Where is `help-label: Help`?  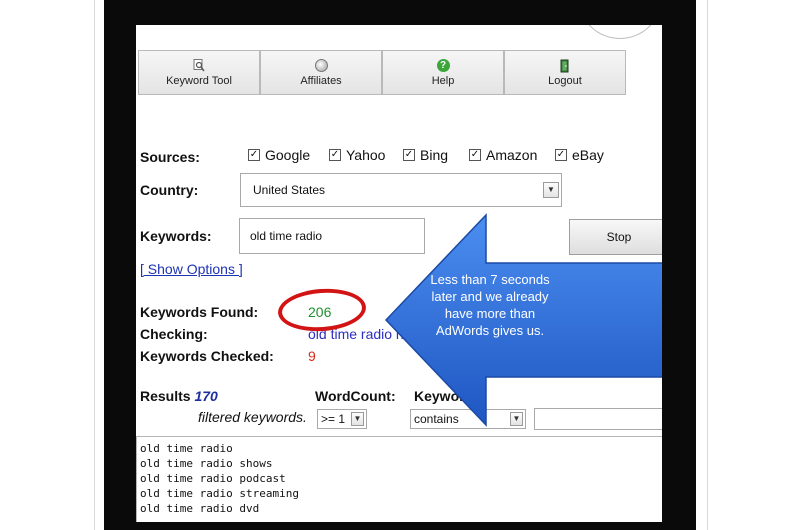 help-label: Help is located at coordinates (443, 80).